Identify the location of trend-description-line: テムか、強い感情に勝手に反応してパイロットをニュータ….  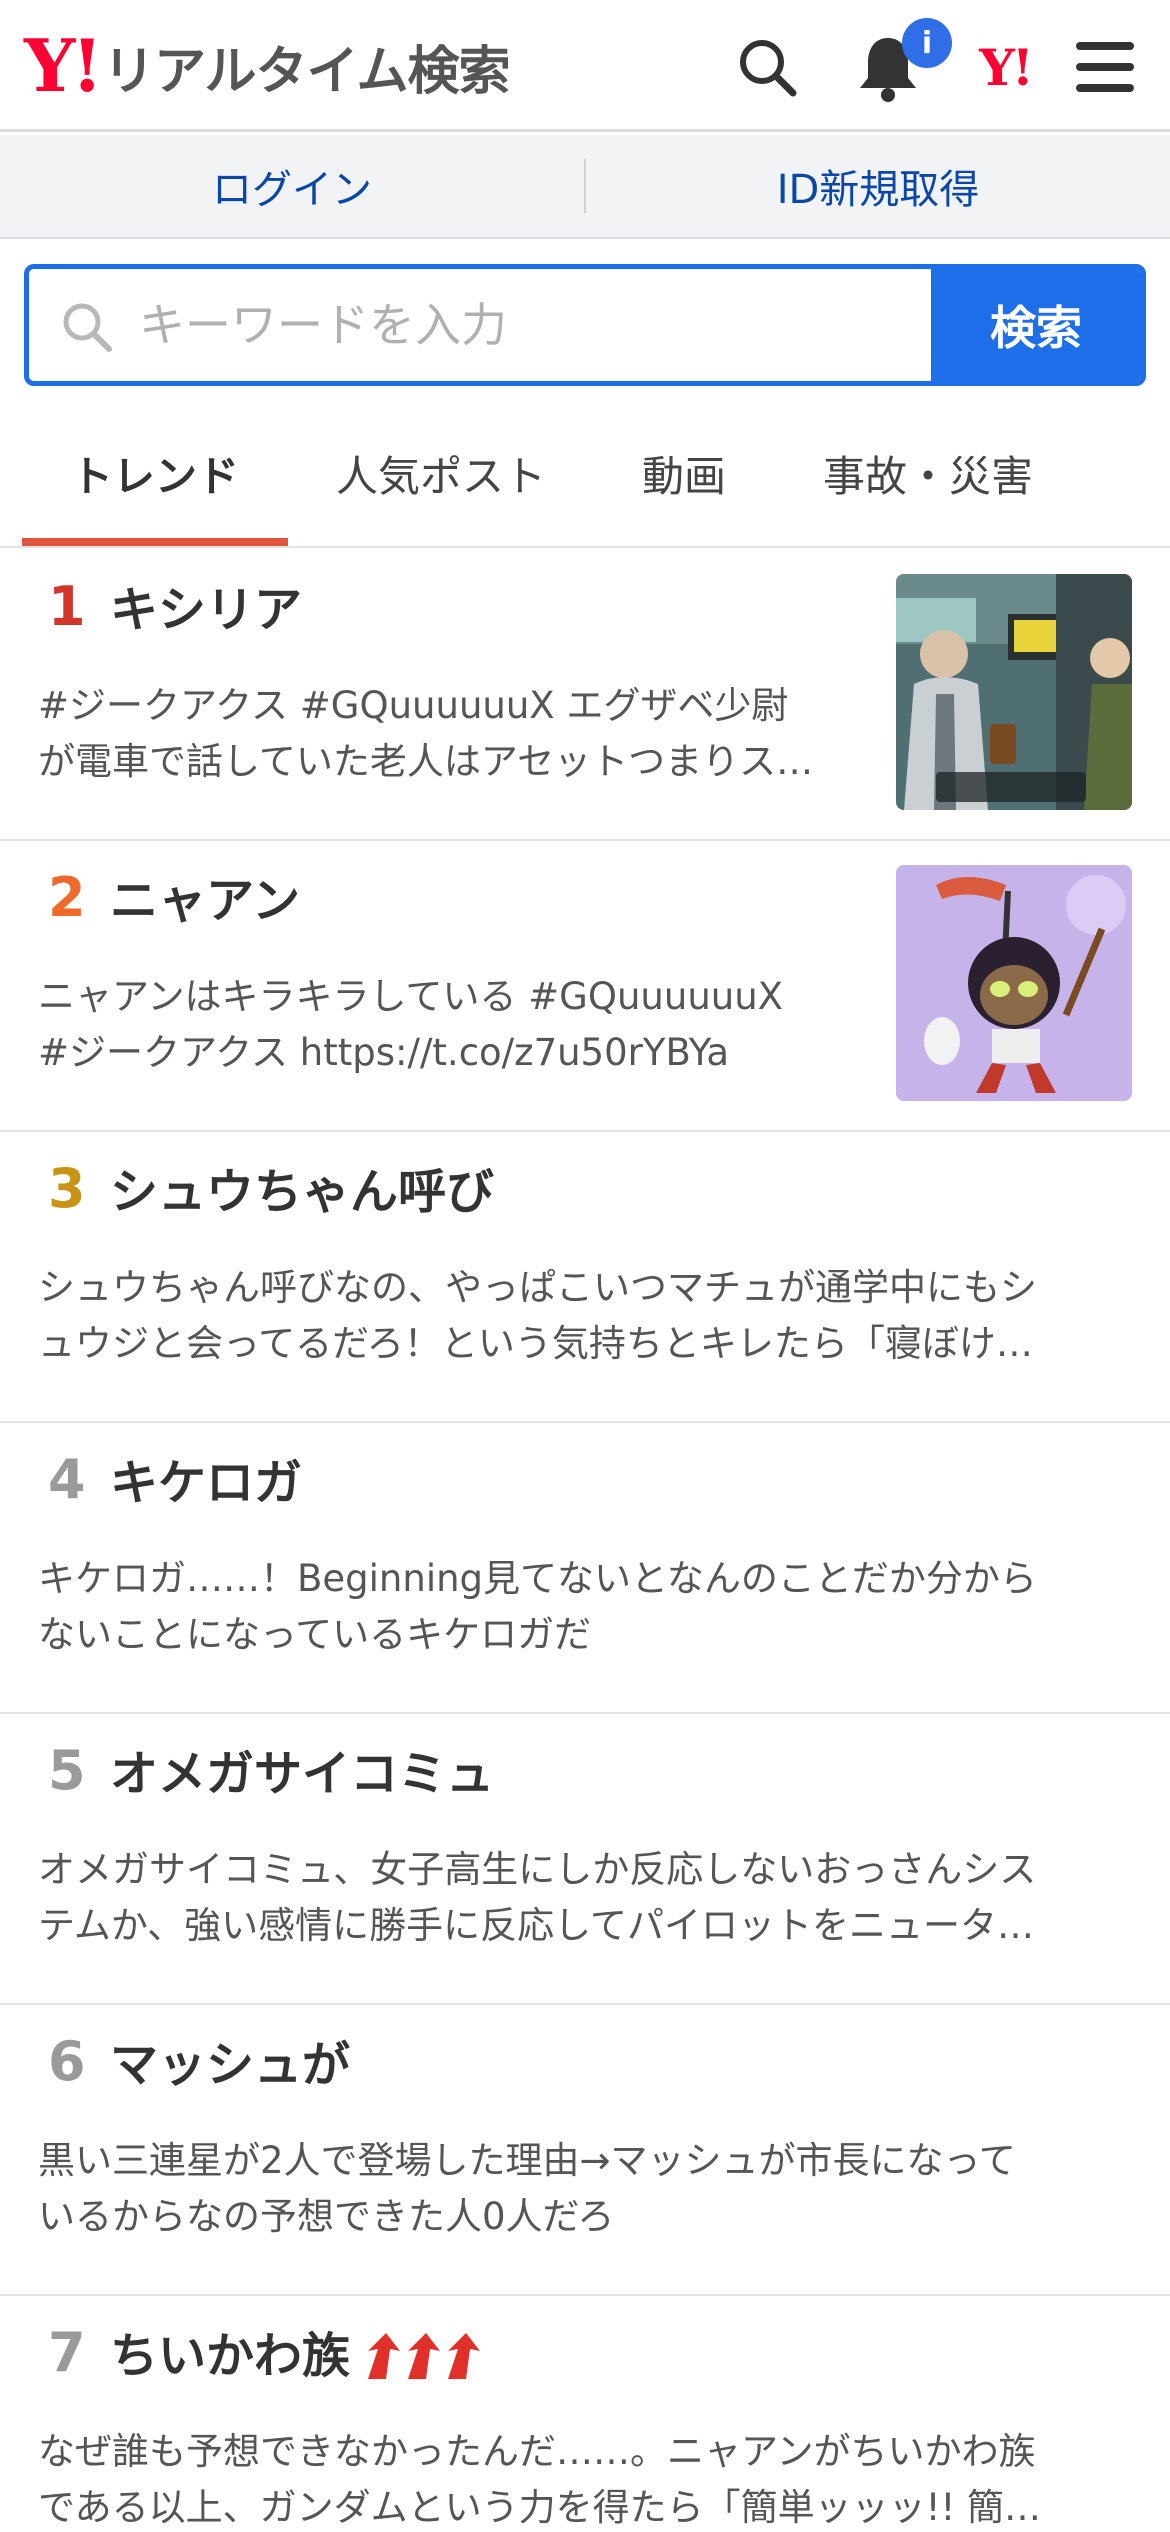
(536, 1925).